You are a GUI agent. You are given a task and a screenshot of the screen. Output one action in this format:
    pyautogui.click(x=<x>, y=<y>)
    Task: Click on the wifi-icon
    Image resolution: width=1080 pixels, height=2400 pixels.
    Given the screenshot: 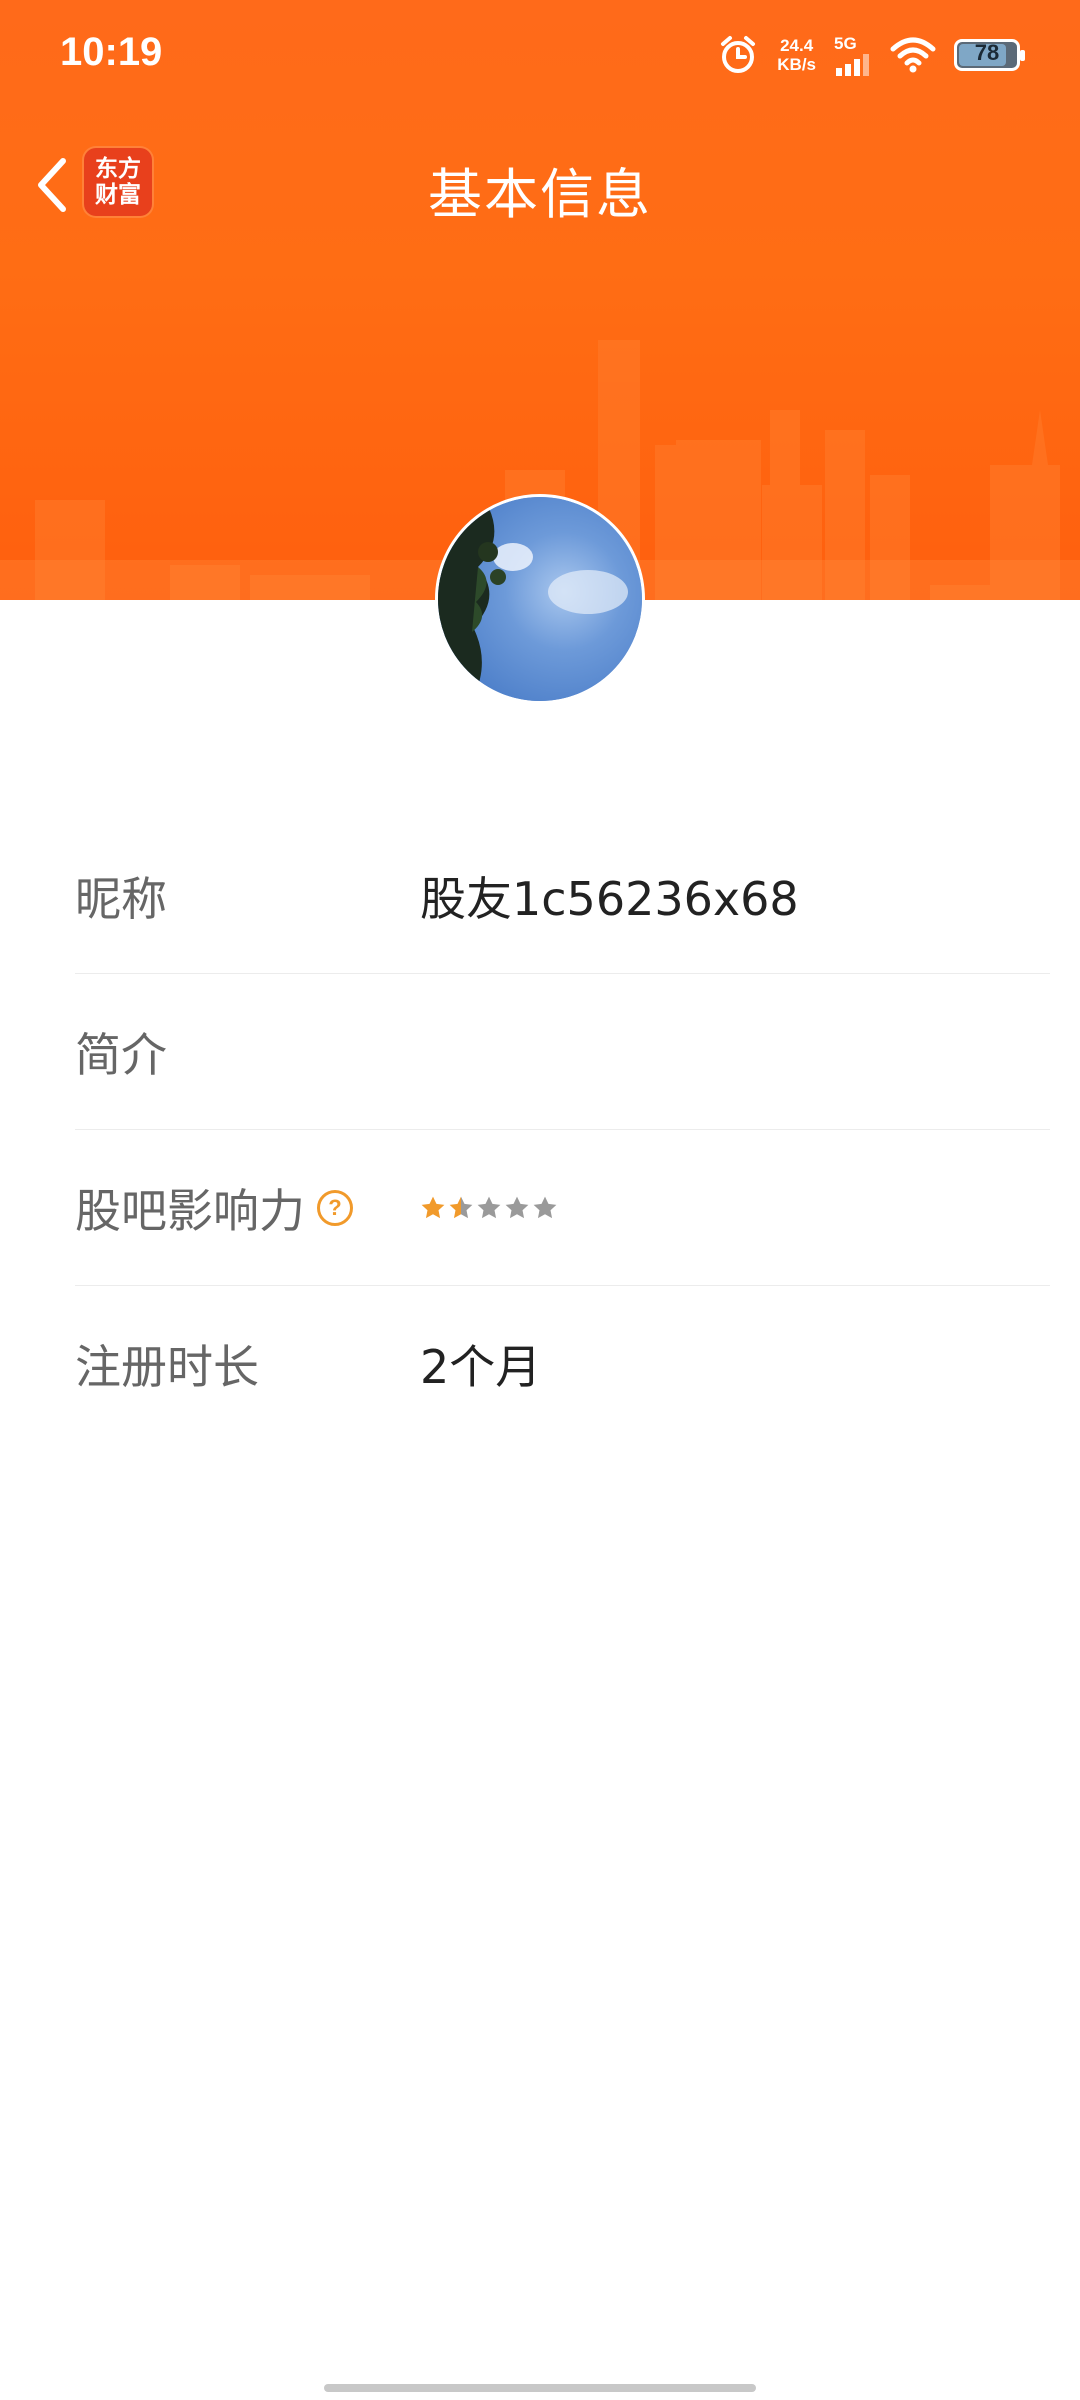 What is the action you would take?
    pyautogui.click(x=913, y=55)
    